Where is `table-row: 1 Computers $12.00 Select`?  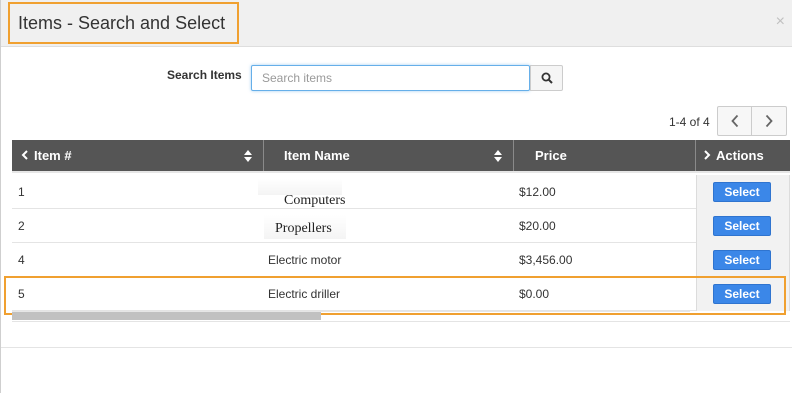
table-row: 1 Computers $12.00 Select is located at coordinates (401, 192).